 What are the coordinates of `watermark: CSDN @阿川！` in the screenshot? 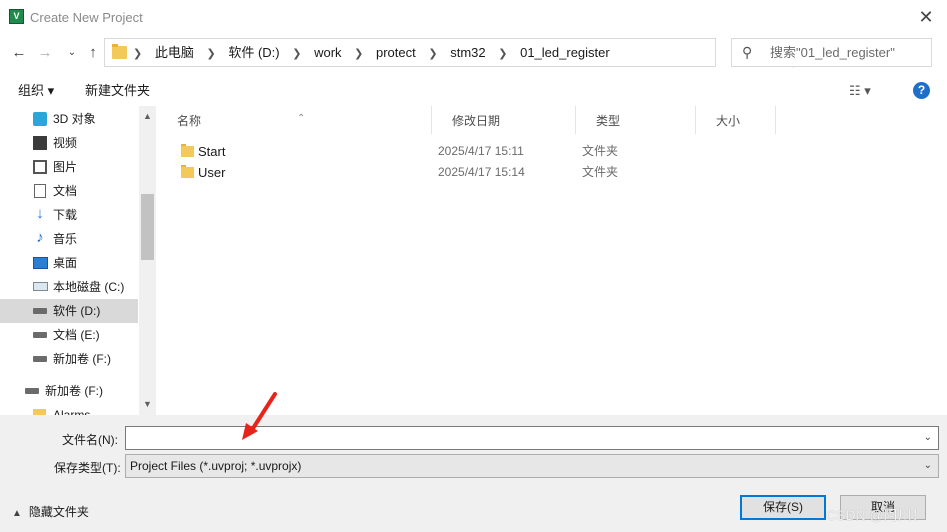 It's located at (876, 515).